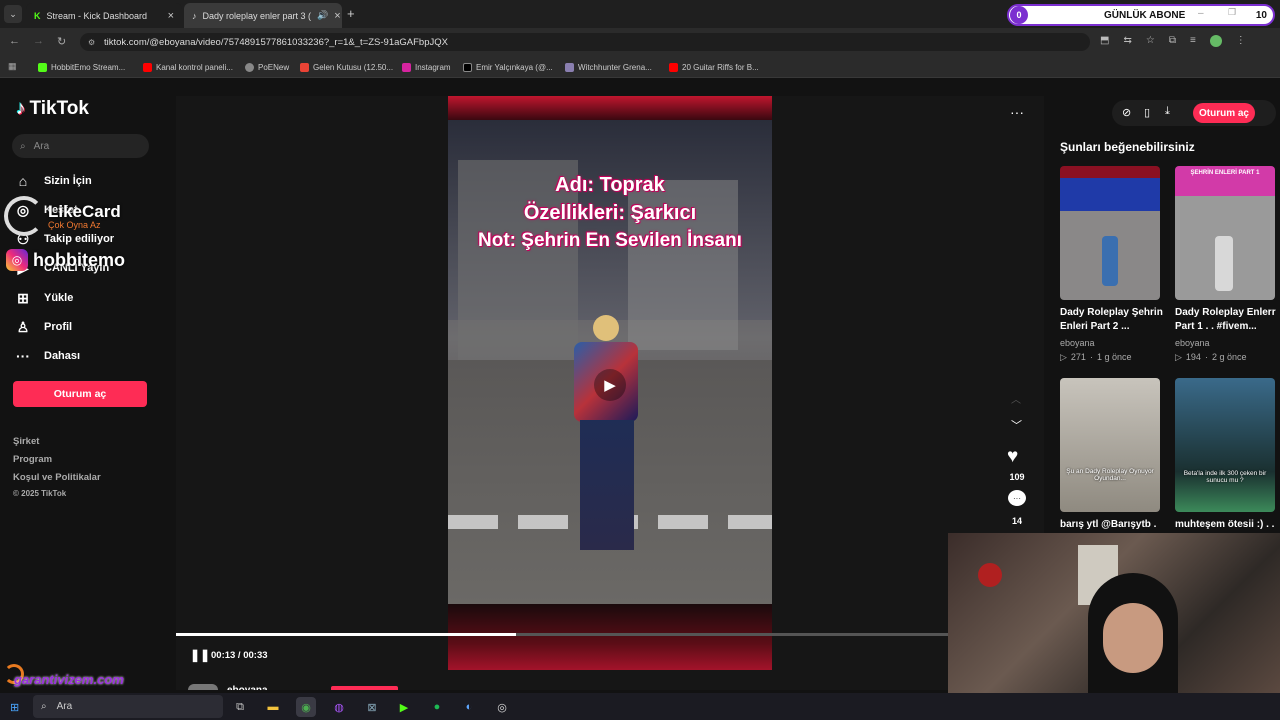 This screenshot has height=720, width=1280. Describe the element at coordinates (240, 707) in the screenshot. I see `task-view-icon: ⧉` at that location.